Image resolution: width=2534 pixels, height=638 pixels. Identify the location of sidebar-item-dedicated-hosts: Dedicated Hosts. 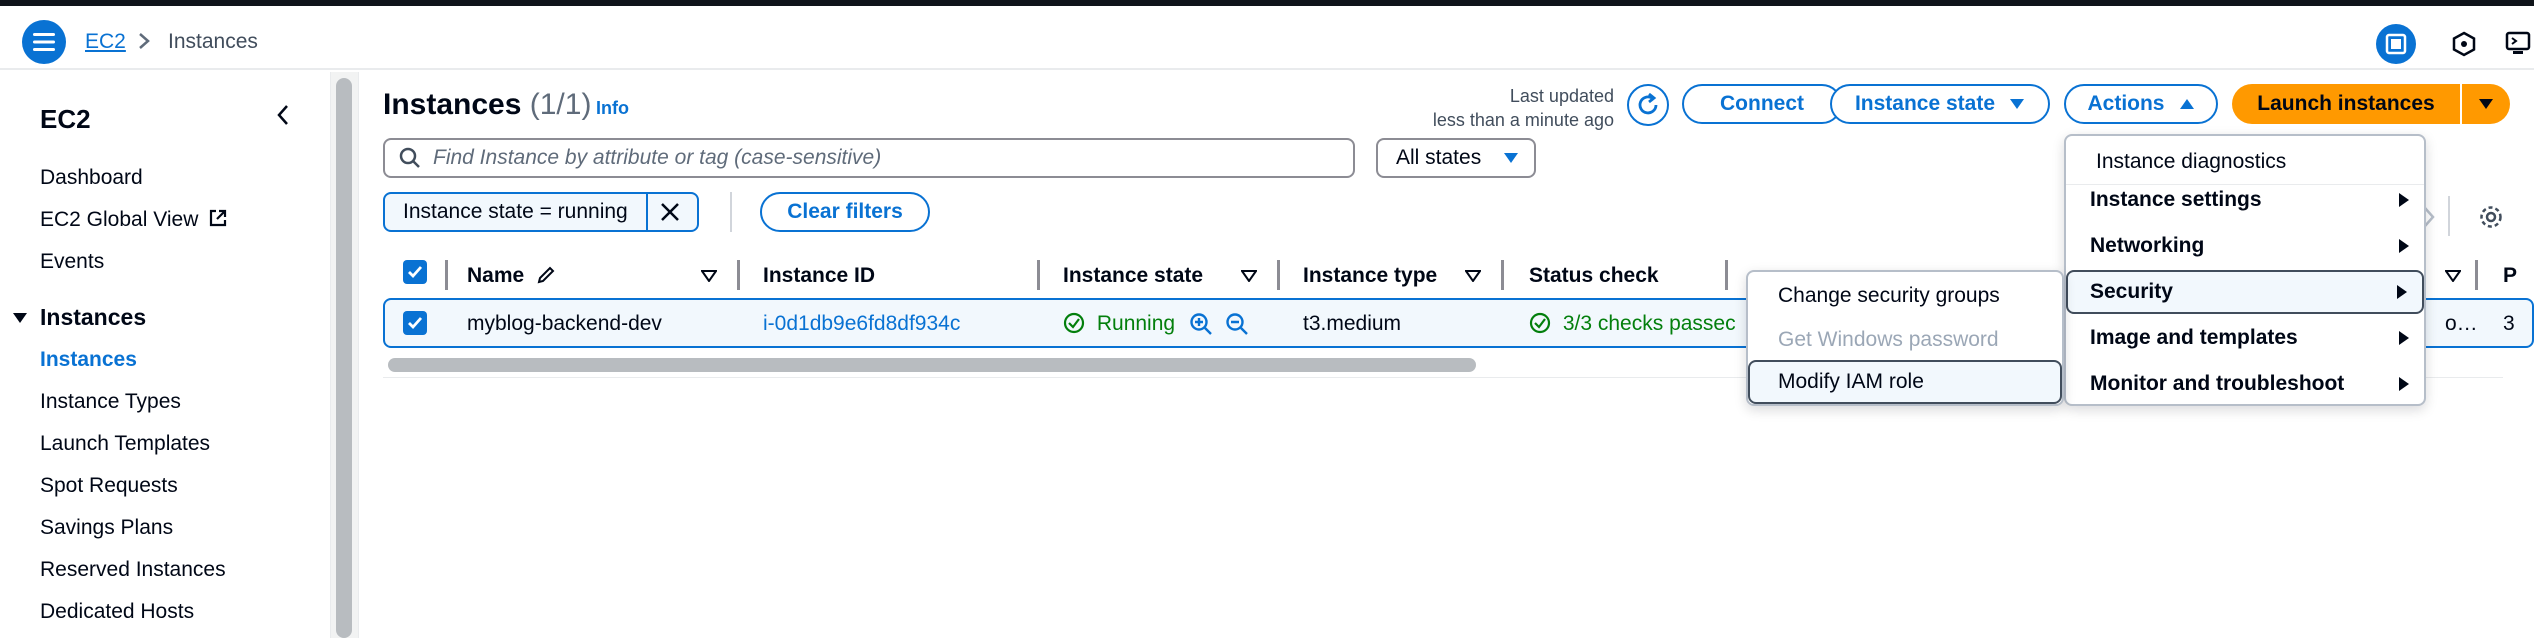
(117, 612).